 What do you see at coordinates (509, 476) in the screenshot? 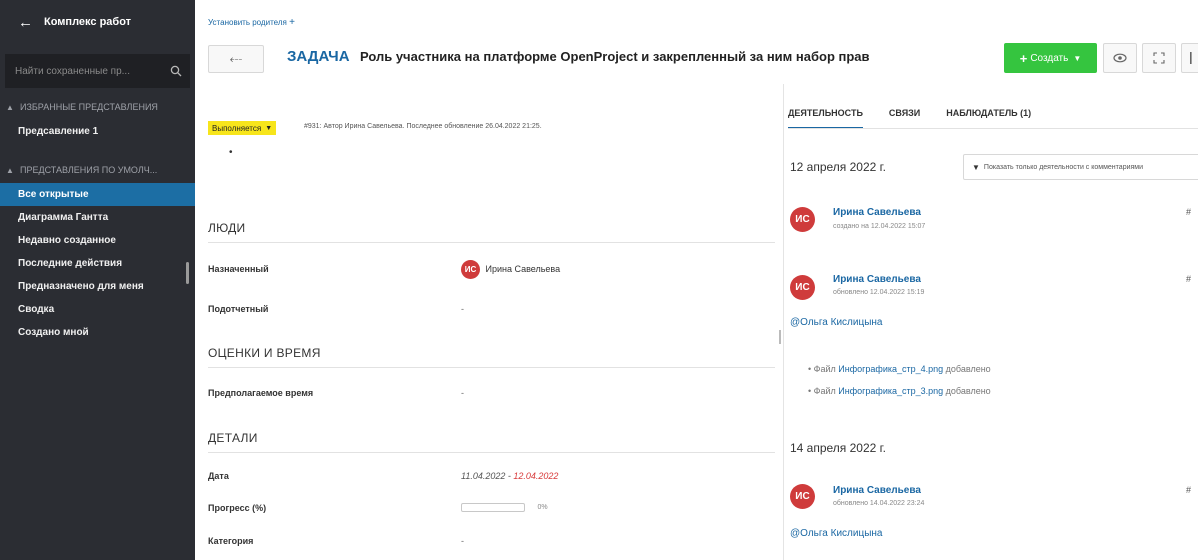
I see `date-value: 11.04.2022 - 12.04.2022` at bounding box center [509, 476].